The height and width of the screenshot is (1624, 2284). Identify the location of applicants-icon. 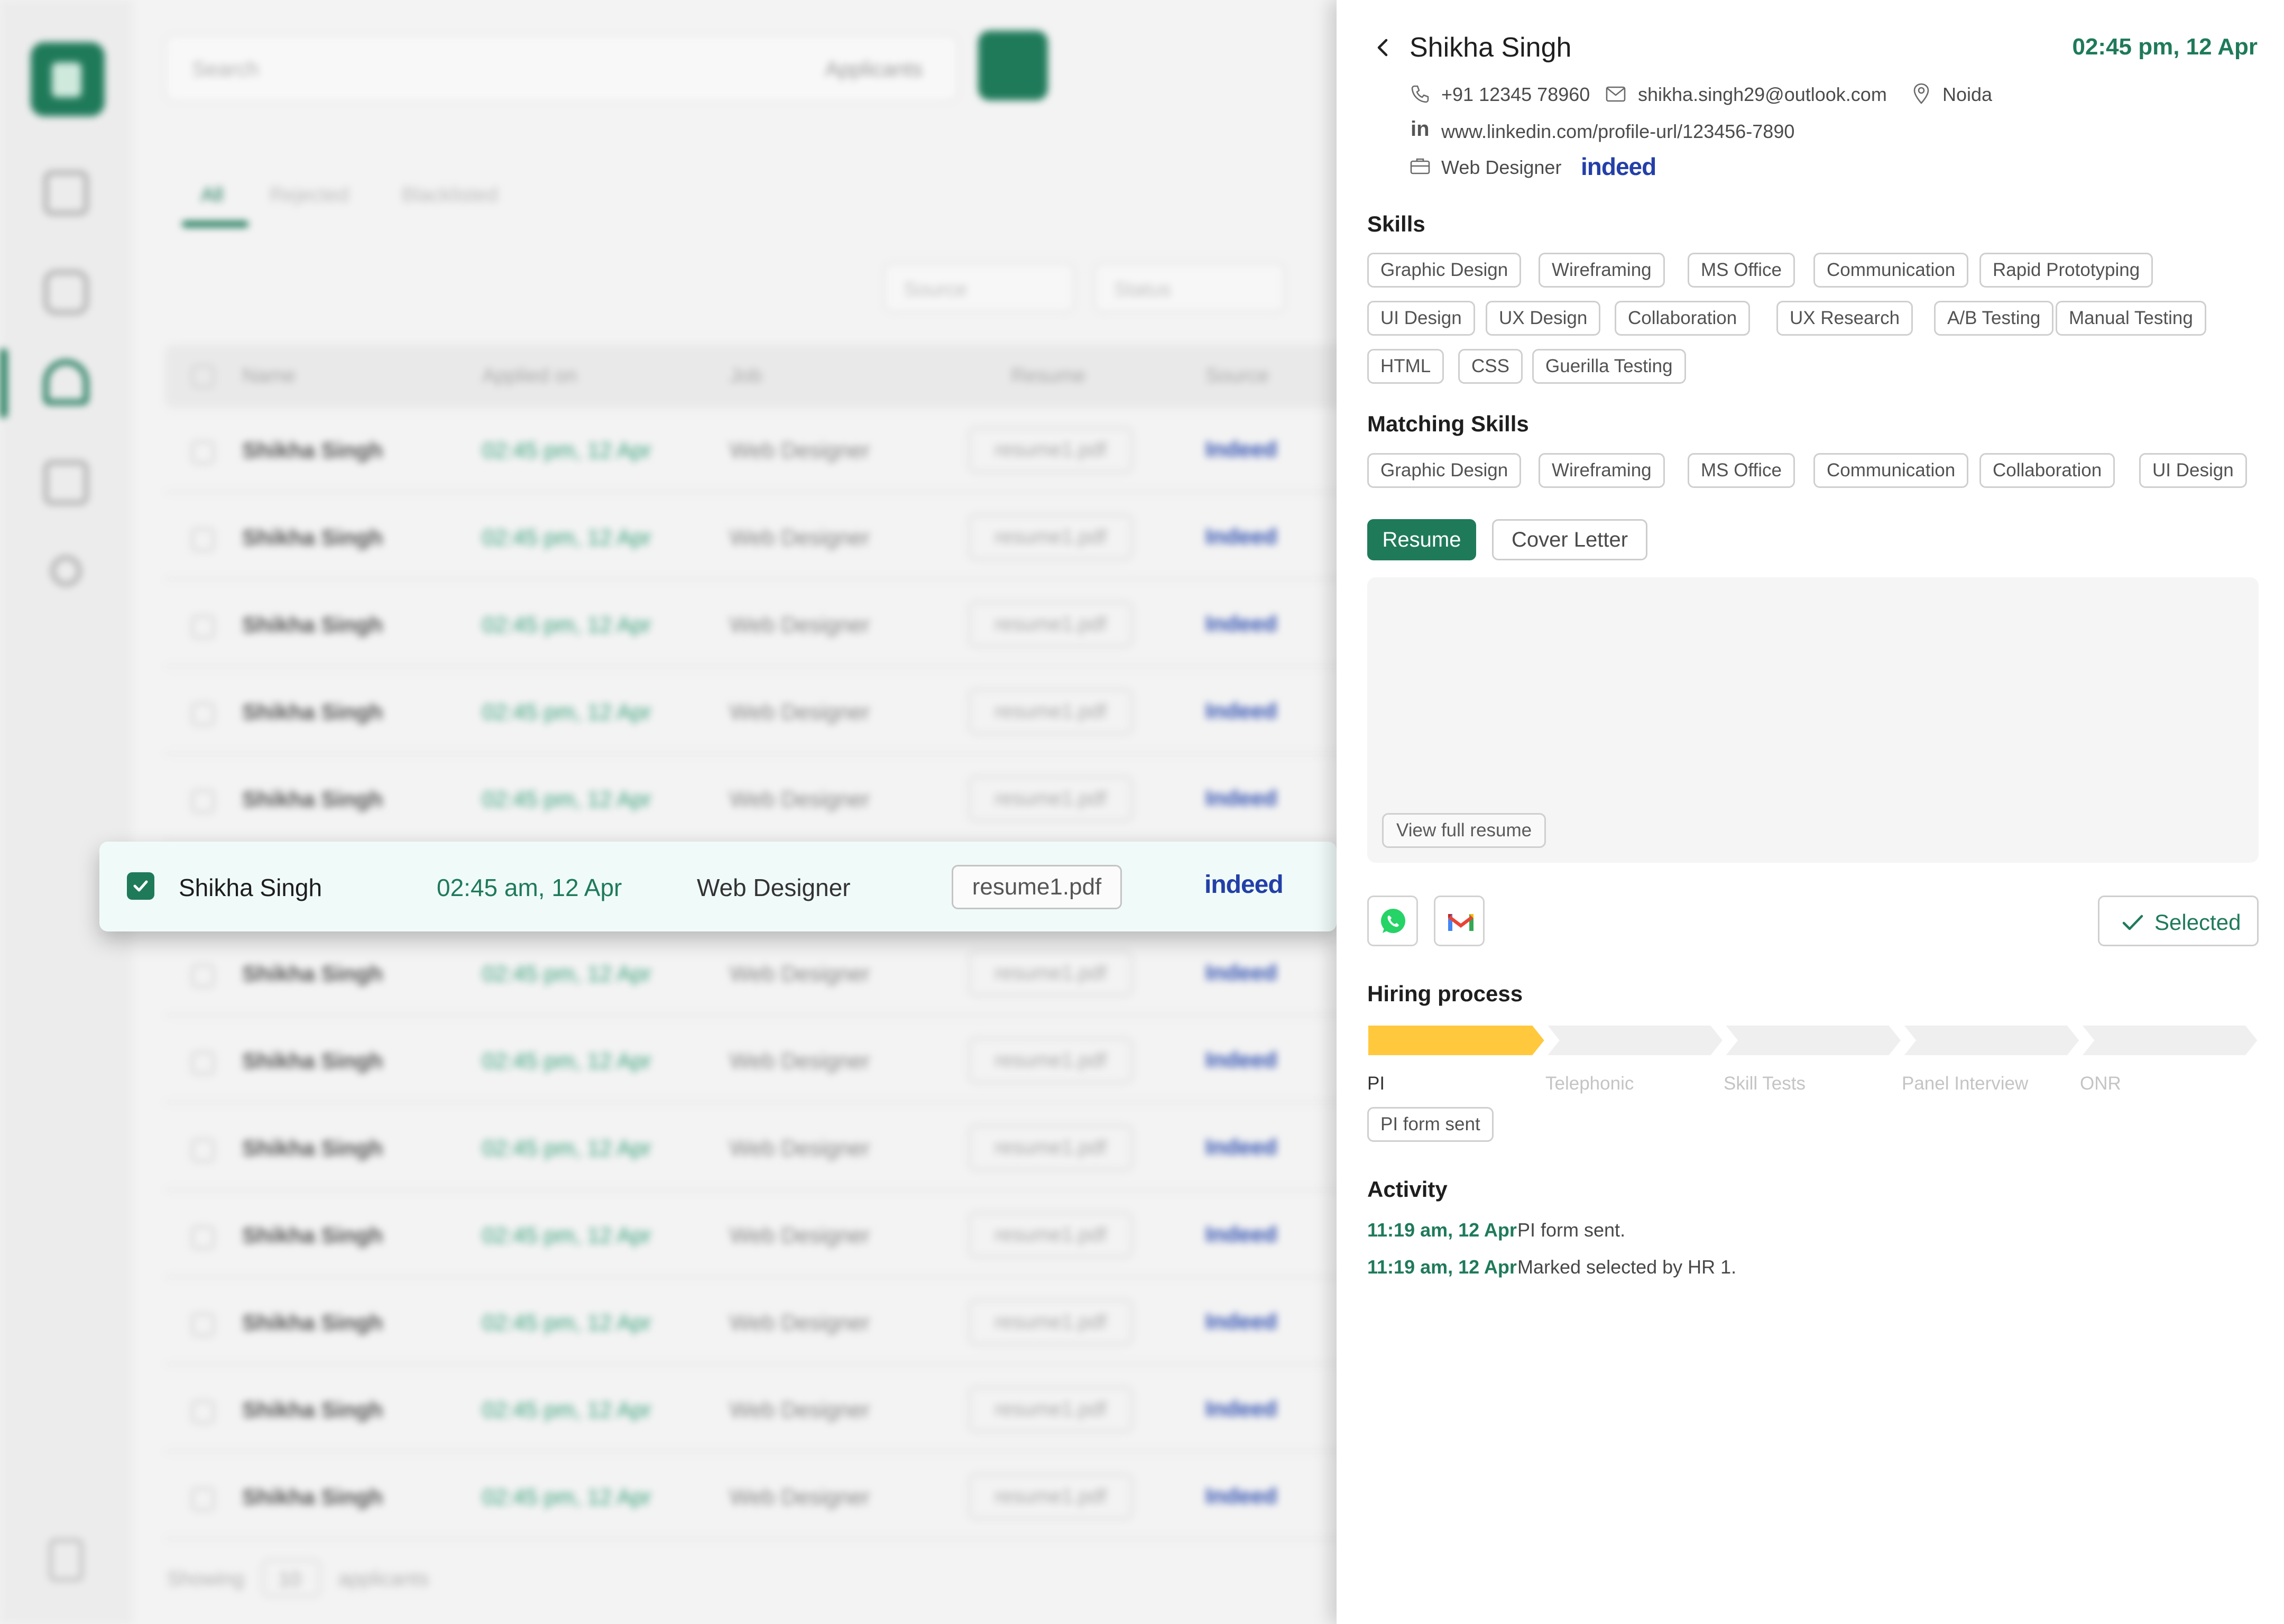
(66, 382).